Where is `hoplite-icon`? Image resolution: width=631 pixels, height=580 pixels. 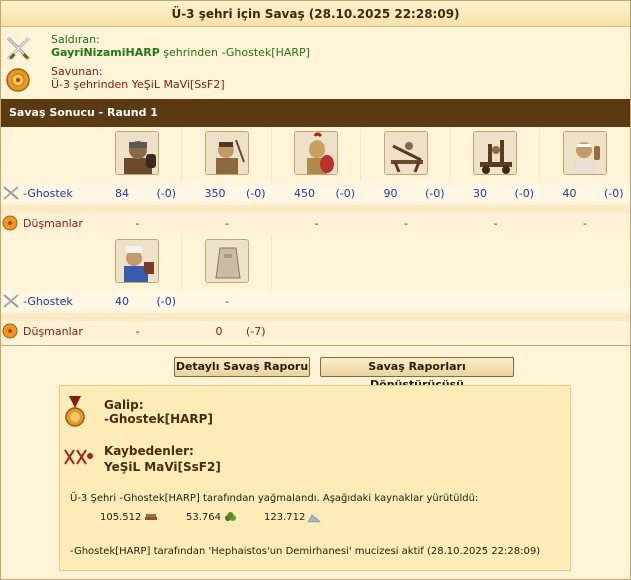 hoplite-icon is located at coordinates (137, 153).